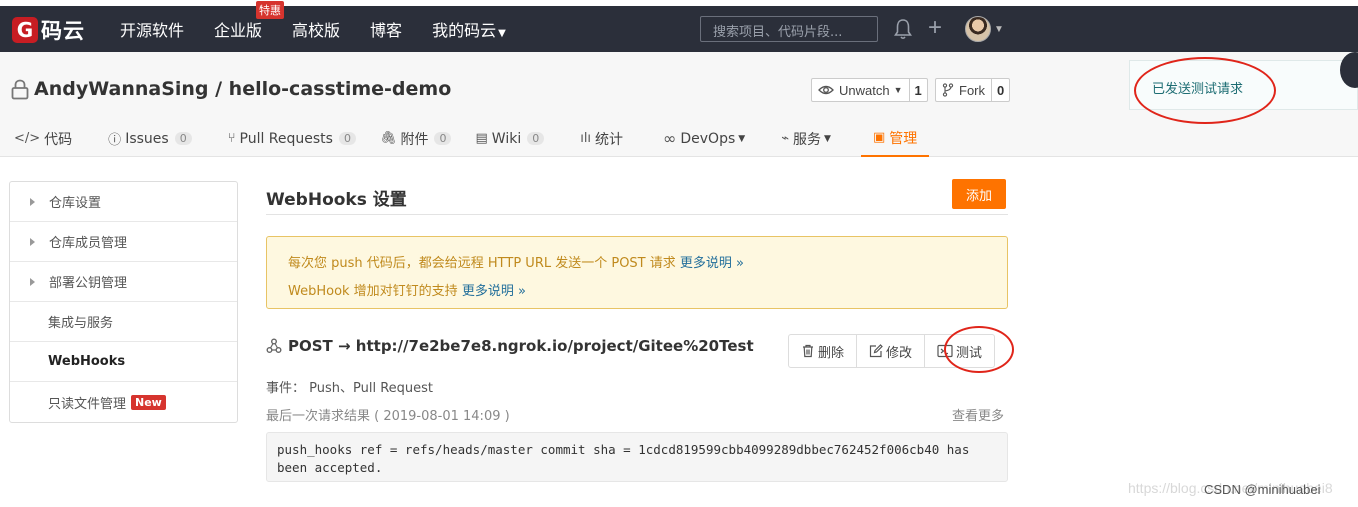 This screenshot has width=1358, height=507. What do you see at coordinates (464, 30) in the screenshot?
I see `nav-link-my-gitee-label: 我的码云` at bounding box center [464, 30].